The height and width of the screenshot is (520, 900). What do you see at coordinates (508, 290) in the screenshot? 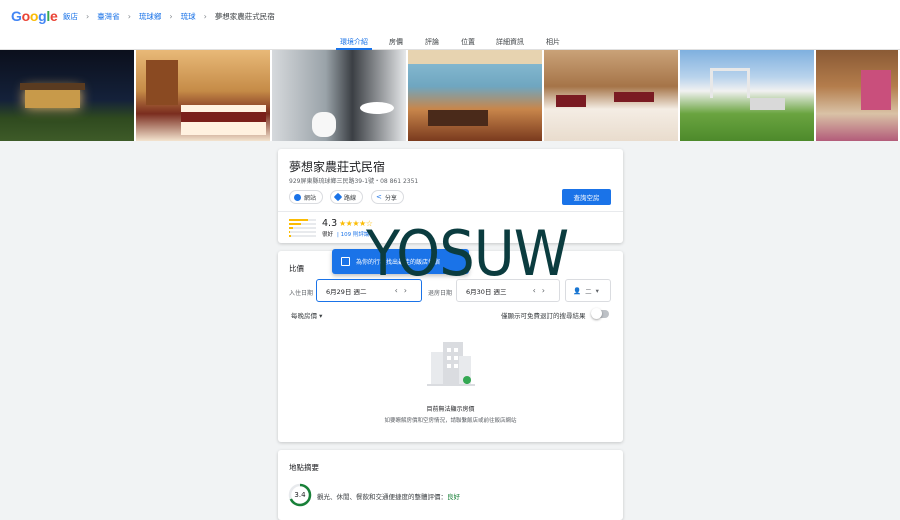
I see `checkout-date-field: 6月30日 週三 ‹›` at bounding box center [508, 290].